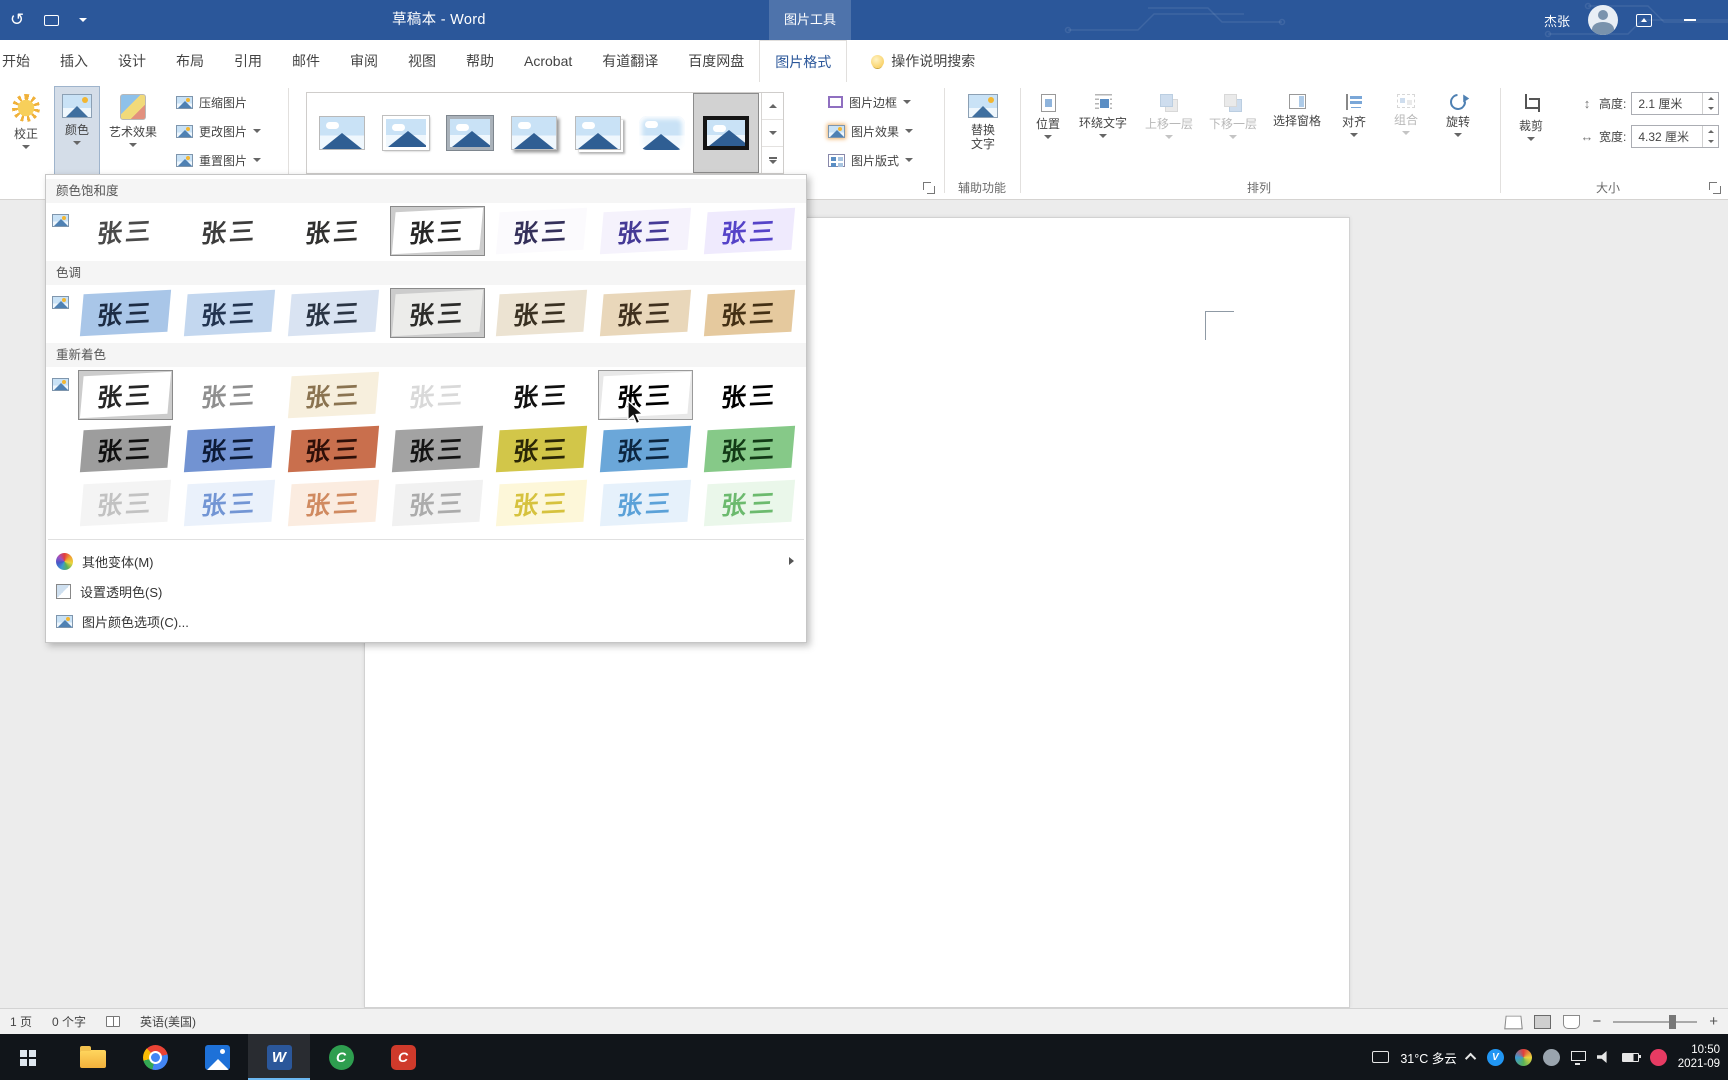 The height and width of the screenshot is (1080, 1728). I want to click on picture-style-soft, so click(662, 133).